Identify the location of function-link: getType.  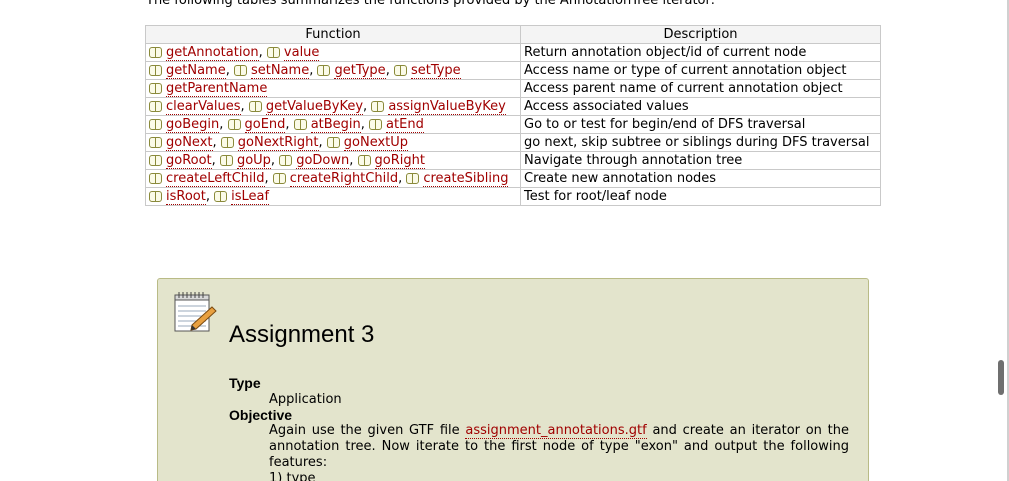
(360, 71).